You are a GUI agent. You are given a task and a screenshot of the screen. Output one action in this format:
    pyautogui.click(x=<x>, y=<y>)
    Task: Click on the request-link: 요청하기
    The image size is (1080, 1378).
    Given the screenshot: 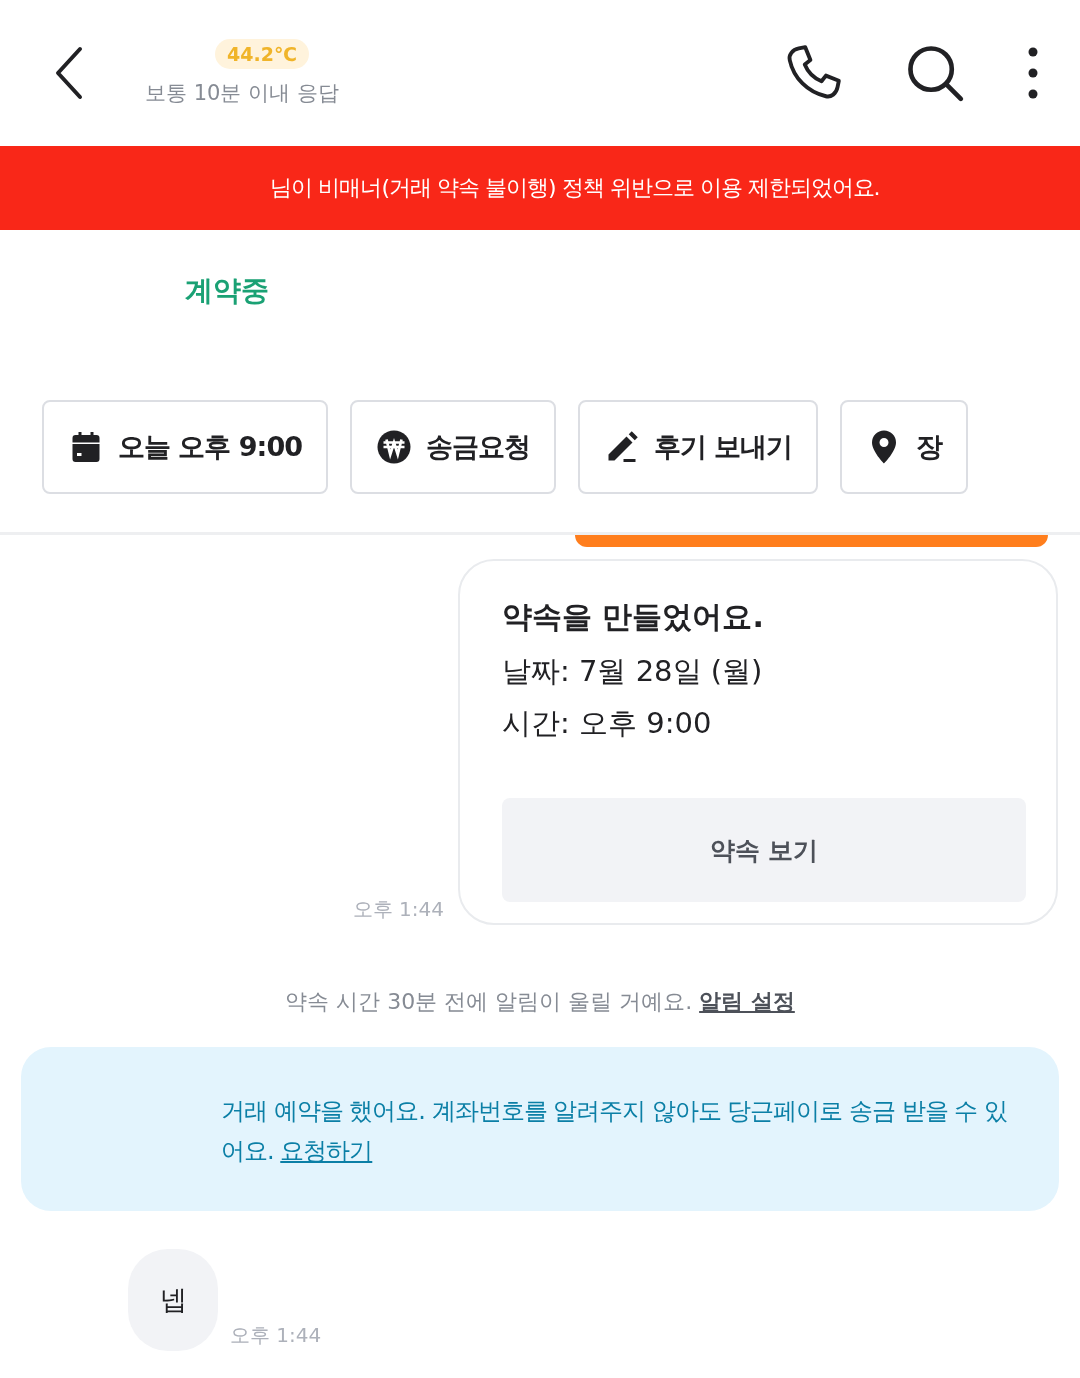 What is the action you would take?
    pyautogui.click(x=326, y=1151)
    